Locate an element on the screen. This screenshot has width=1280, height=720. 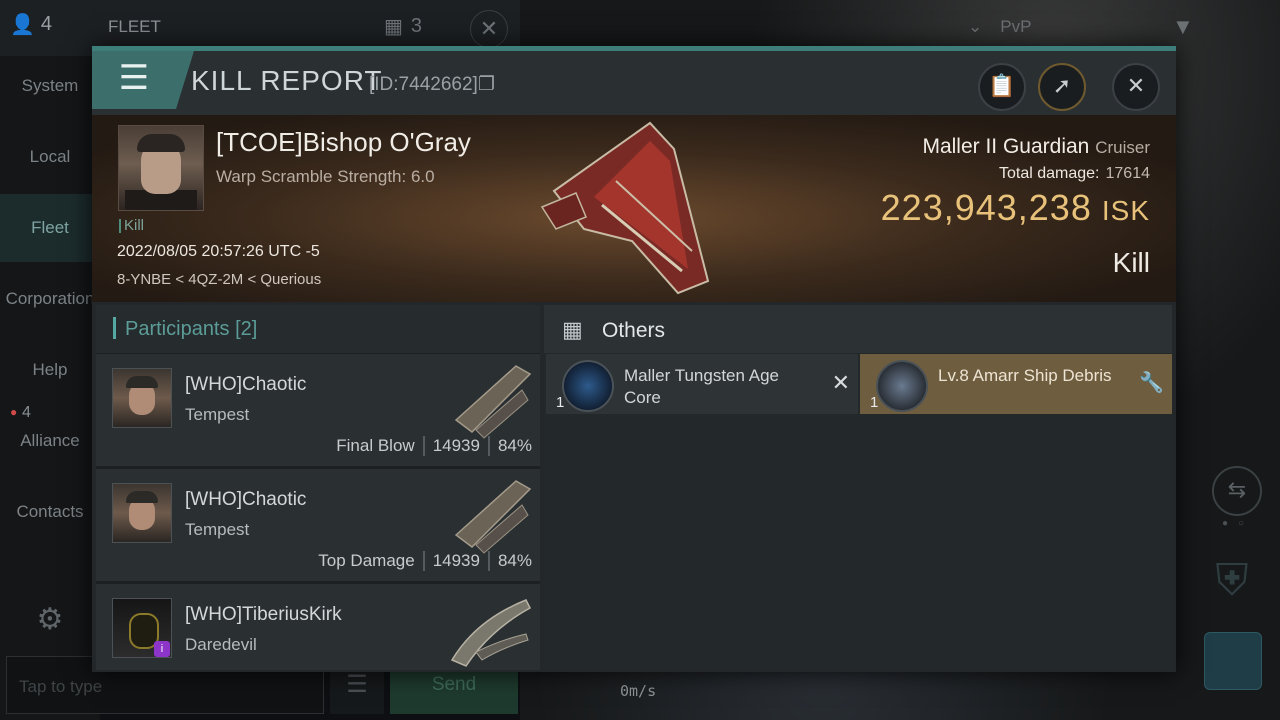
dialog-title: KILL REPORT is located at coordinates (287, 80).